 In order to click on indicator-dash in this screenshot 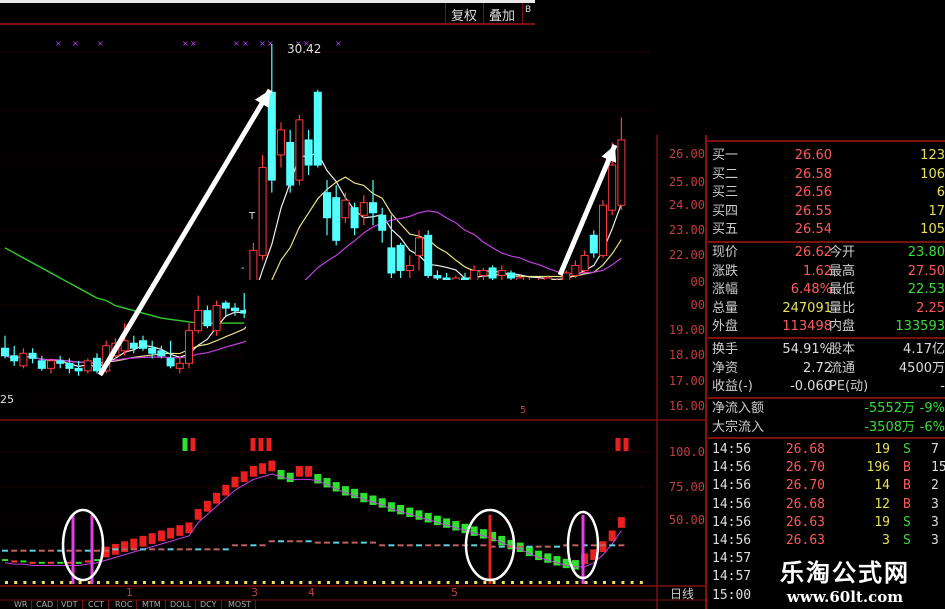, I will do `click(32, 562)`.